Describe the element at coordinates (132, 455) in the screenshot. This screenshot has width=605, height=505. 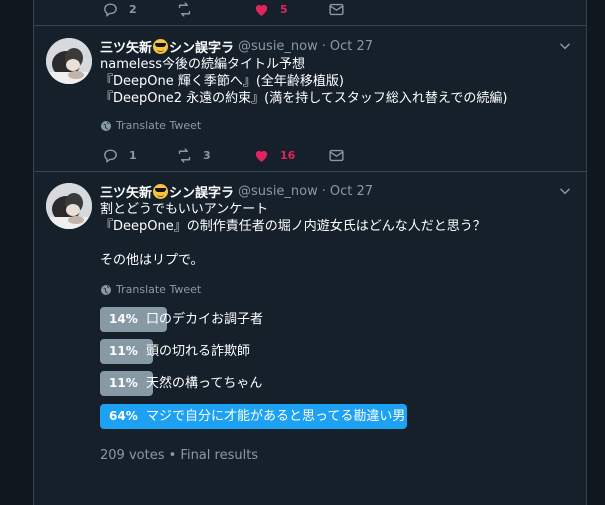
I see `poll-votes: 209 votes` at that location.